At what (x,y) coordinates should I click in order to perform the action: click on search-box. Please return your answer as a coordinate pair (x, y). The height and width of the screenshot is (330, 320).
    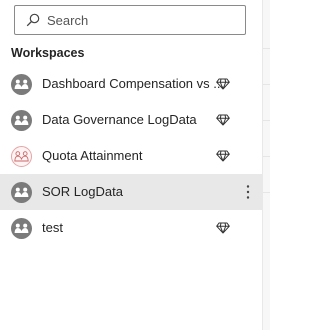
    Looking at the image, I should click on (130, 20).